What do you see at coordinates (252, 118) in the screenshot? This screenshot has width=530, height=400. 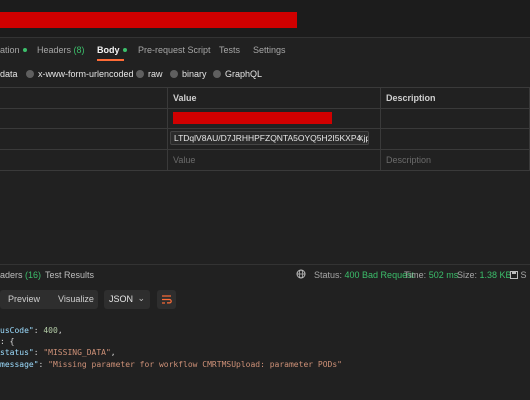 I see `value-redaction` at bounding box center [252, 118].